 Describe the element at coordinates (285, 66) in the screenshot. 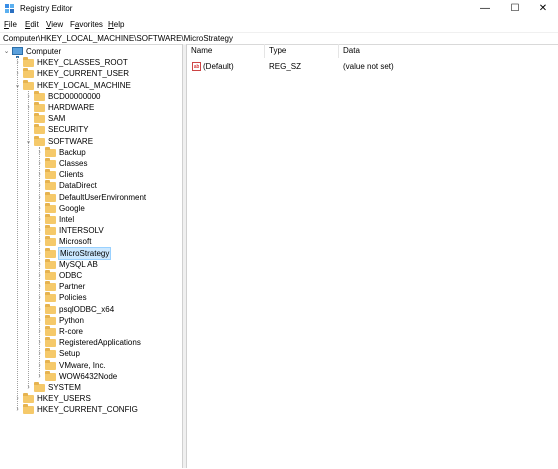

I see `value-type: REG_SZ` at that location.